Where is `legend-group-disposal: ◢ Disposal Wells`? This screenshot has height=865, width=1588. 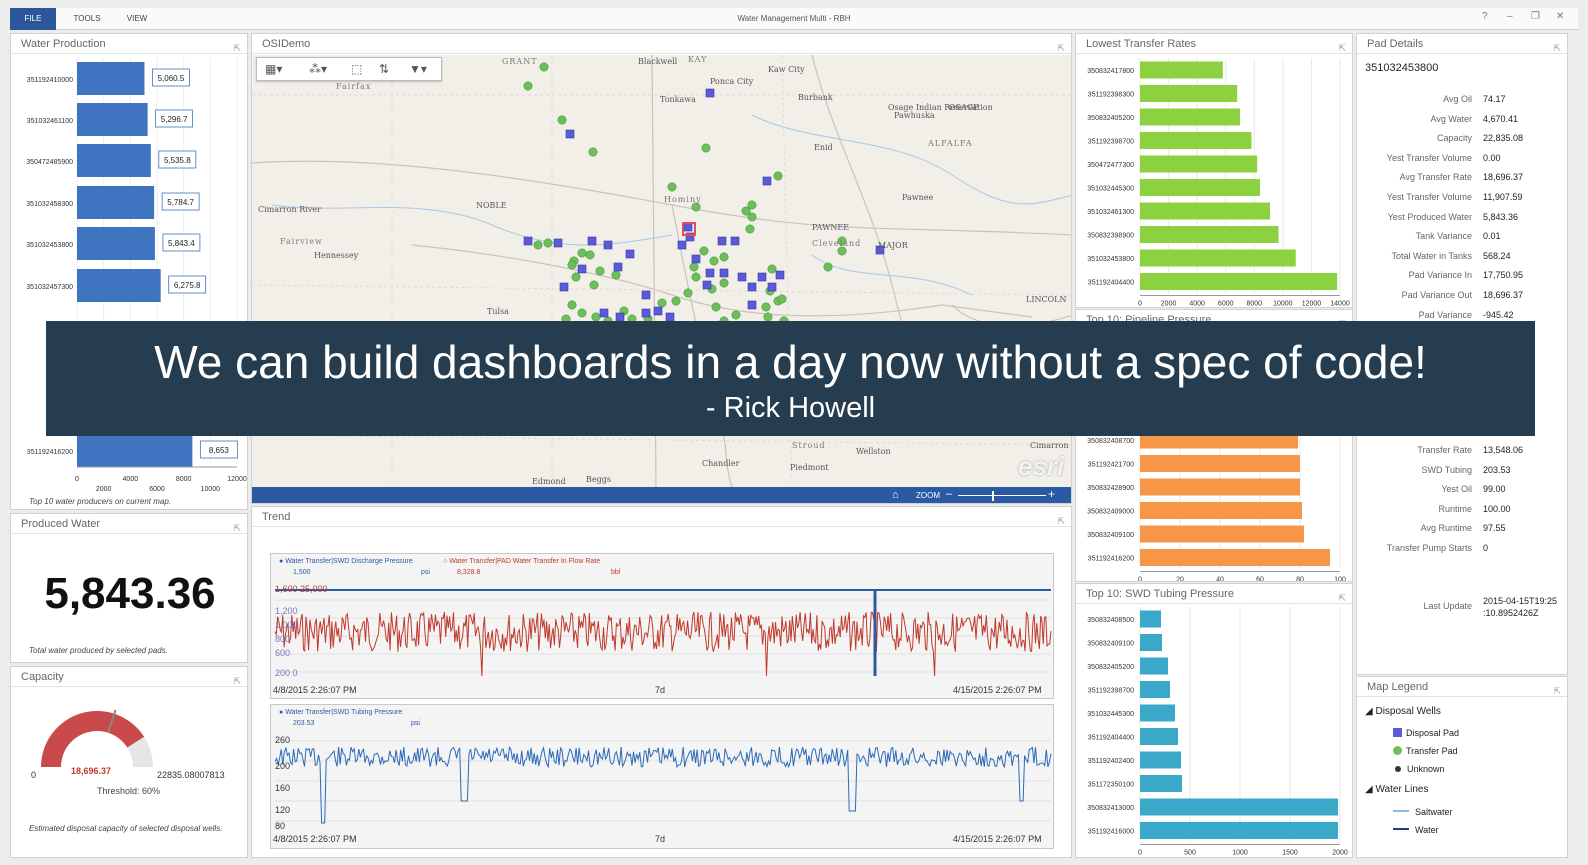
legend-group-disposal: ◢ Disposal Wells is located at coordinates (1403, 711).